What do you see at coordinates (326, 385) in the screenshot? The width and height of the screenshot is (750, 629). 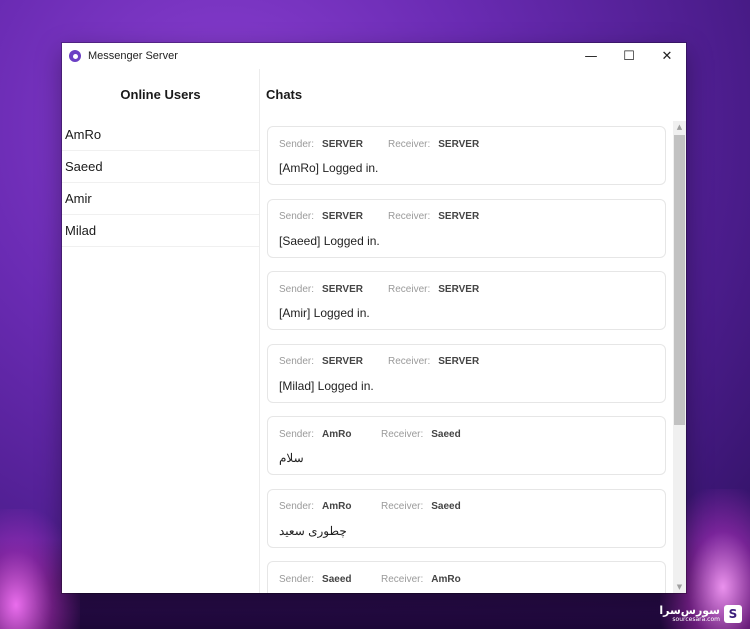 I see `chat-message: [Milad] Logged in.` at bounding box center [326, 385].